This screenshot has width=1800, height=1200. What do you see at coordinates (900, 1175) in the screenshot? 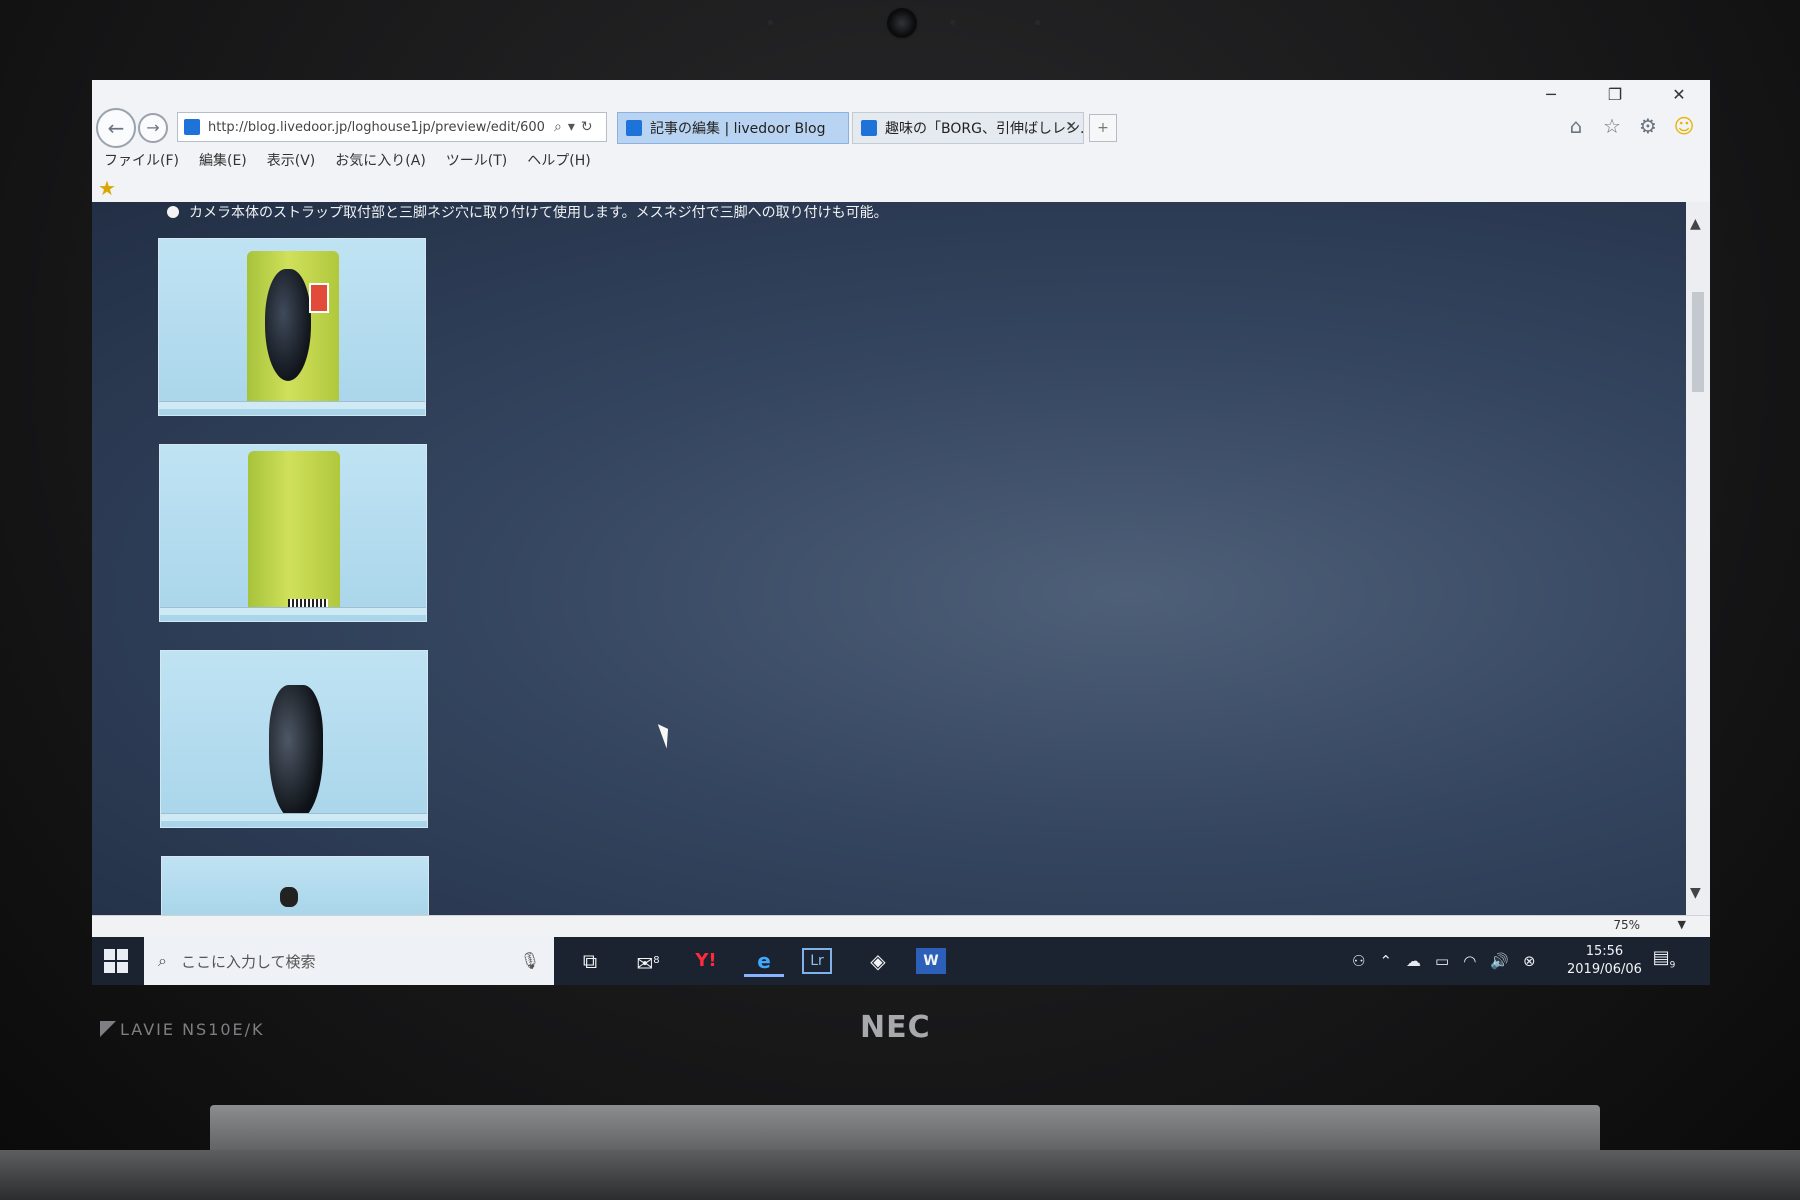
I see `keyboard-edge` at bounding box center [900, 1175].